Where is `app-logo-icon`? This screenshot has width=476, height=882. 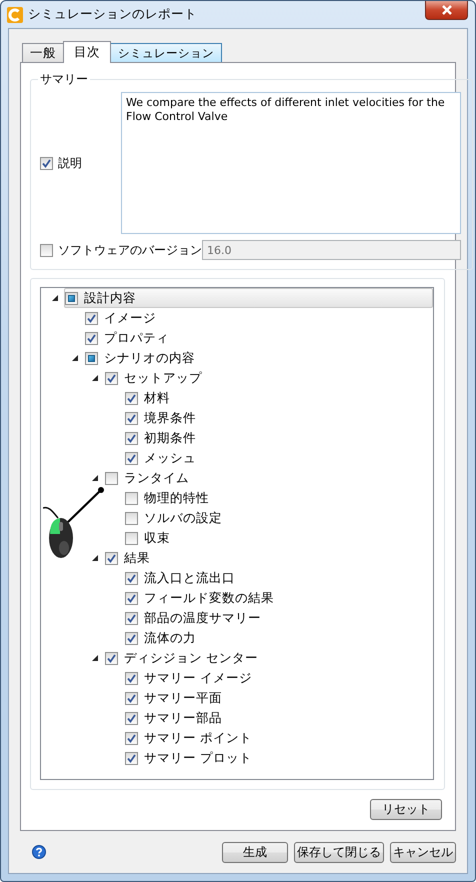 app-logo-icon is located at coordinates (15, 14).